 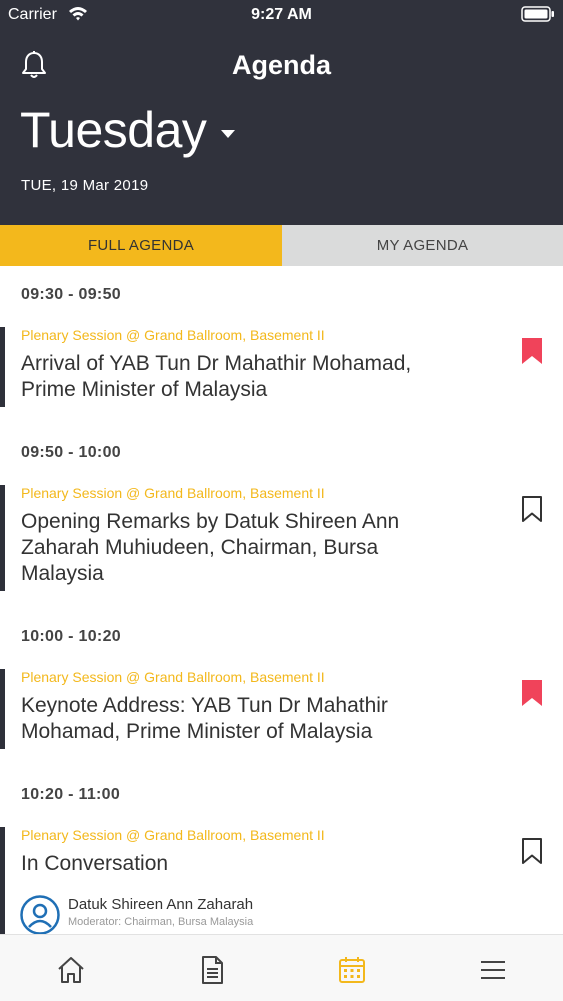 I want to click on document-icon, so click(x=212, y=970).